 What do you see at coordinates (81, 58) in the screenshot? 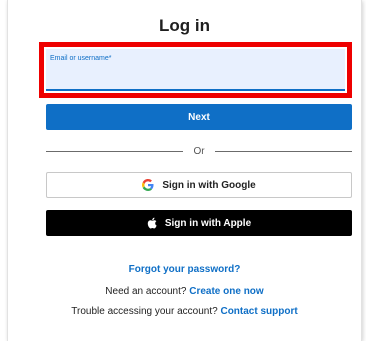
I see `email-field-label: Email or username*` at bounding box center [81, 58].